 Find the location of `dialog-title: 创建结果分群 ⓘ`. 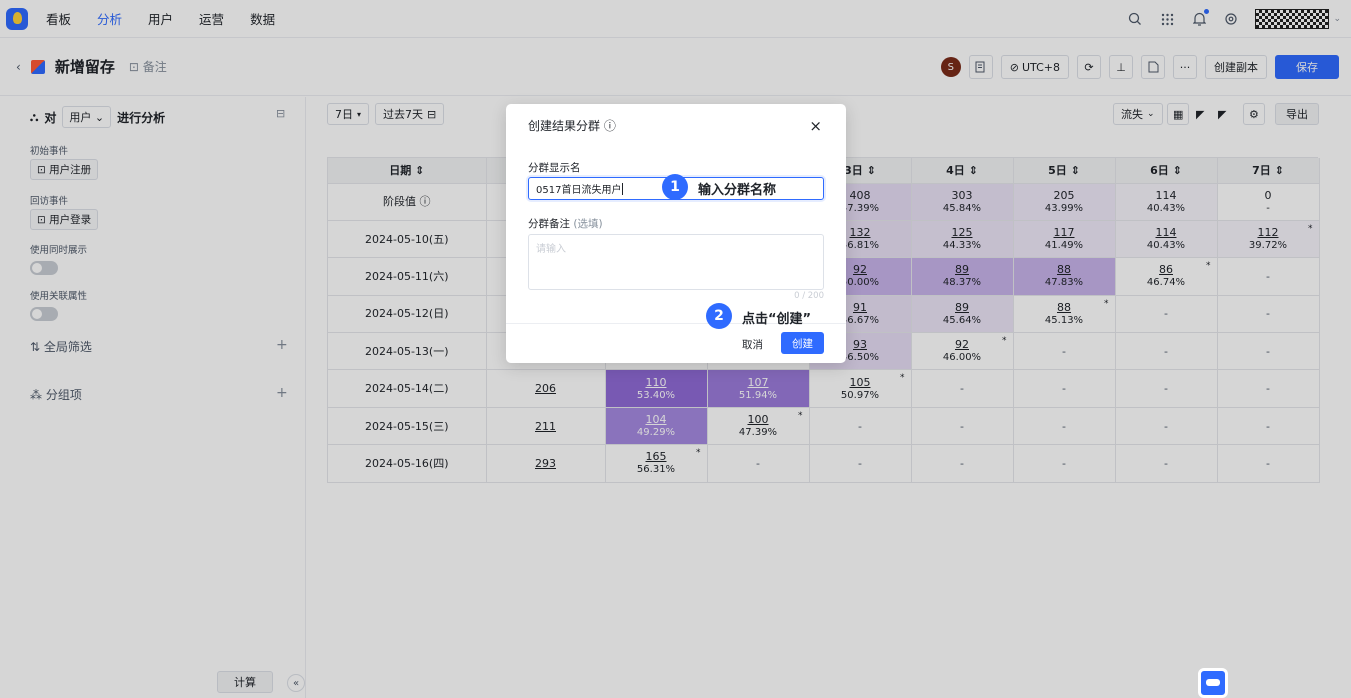

dialog-title: 创建结果分群 ⓘ is located at coordinates (572, 126).